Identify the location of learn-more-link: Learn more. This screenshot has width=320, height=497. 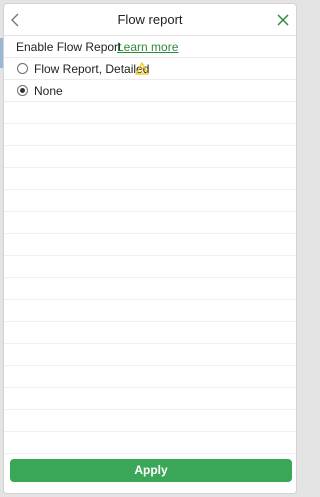
(147, 47).